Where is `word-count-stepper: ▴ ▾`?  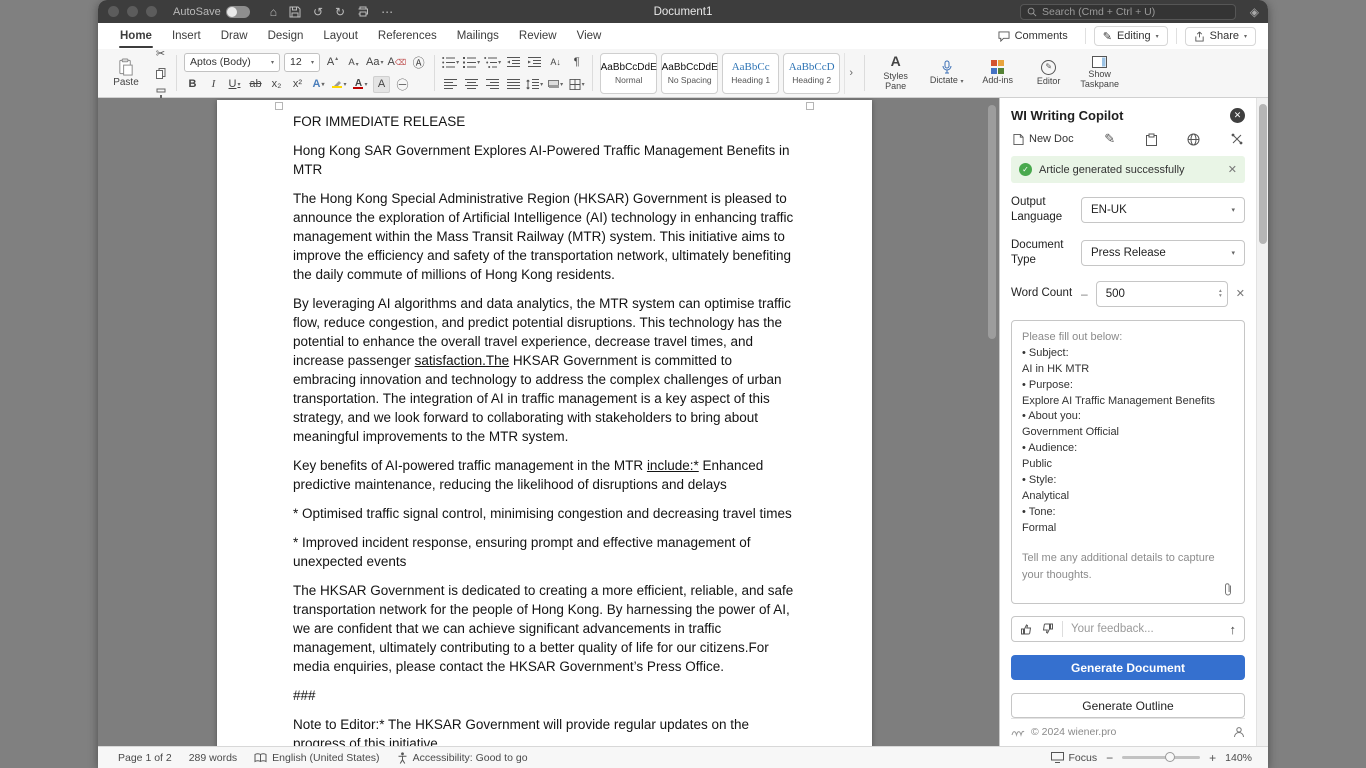
word-count-stepper: ▴ ▾ is located at coordinates (1220, 293).